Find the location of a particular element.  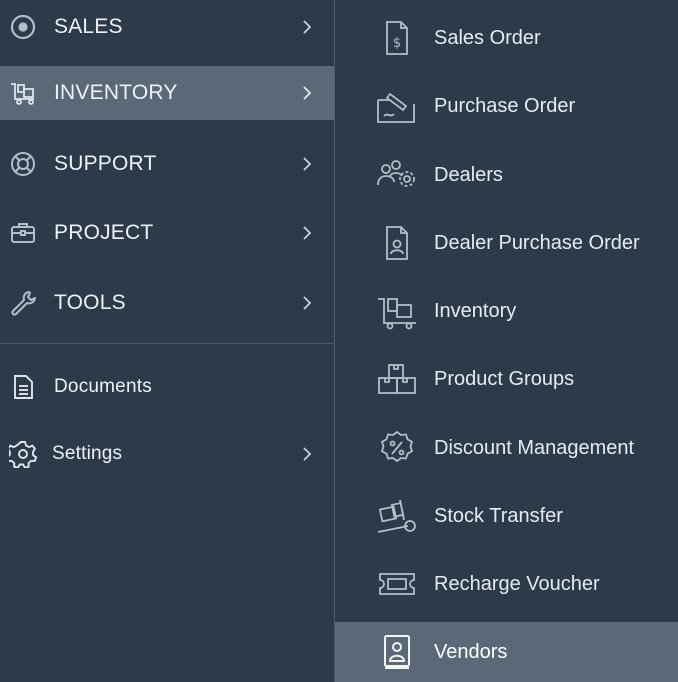

submenu-item-label: Dealer Purchase Order is located at coordinates (537, 242).